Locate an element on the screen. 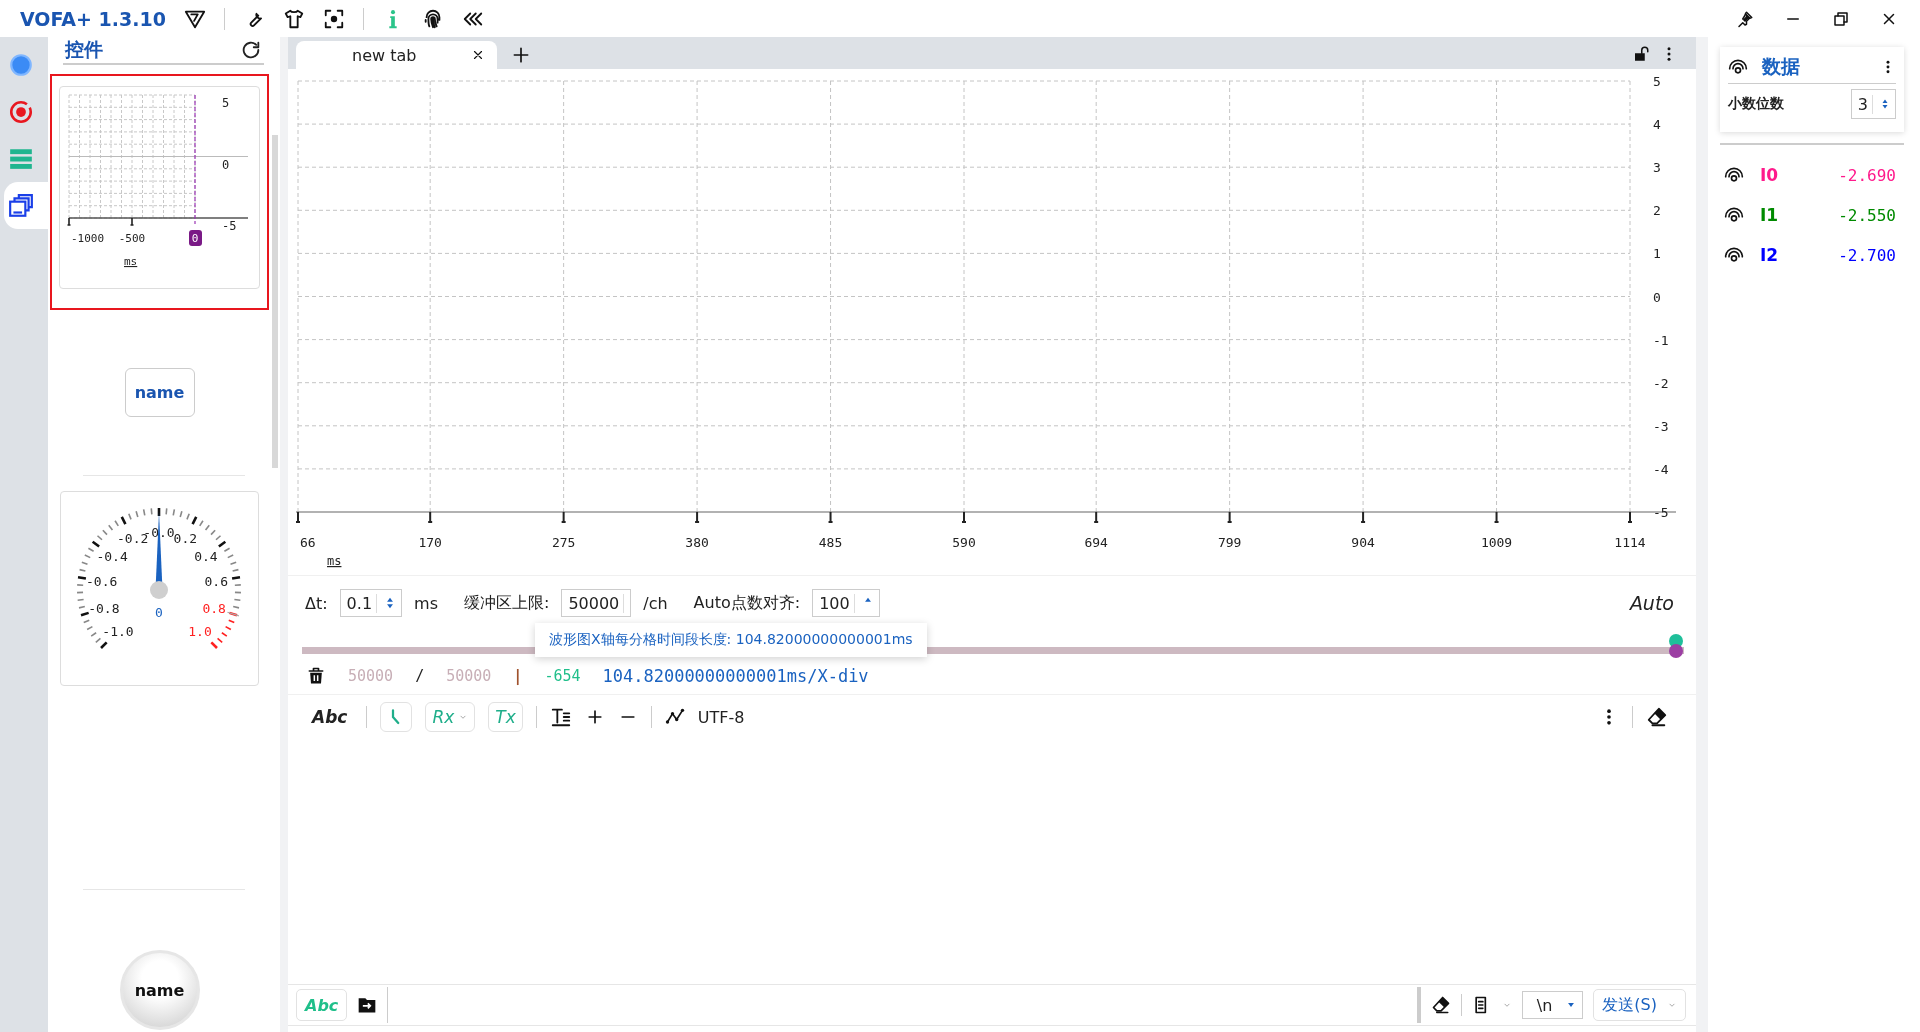 This screenshot has height=1032, width=1920. tick-label: 485 is located at coordinates (830, 542).